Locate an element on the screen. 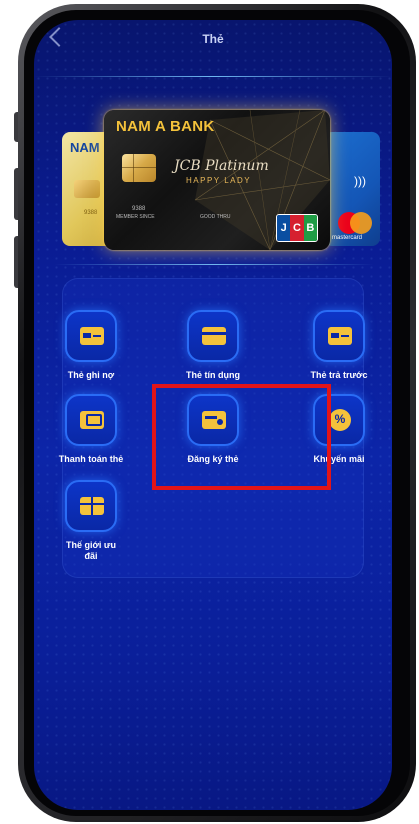  gift-icon is located at coordinates (92, 506).